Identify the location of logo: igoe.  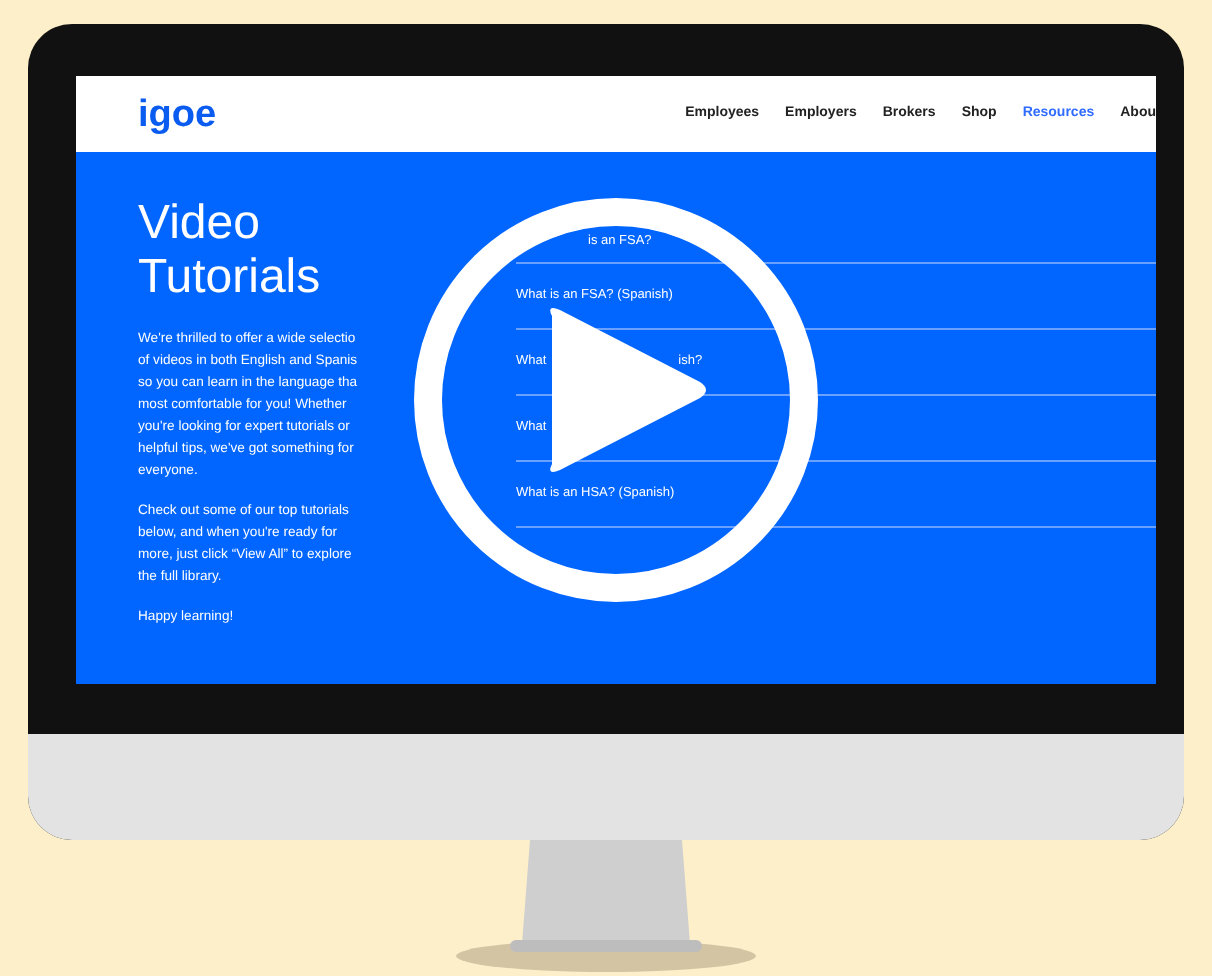
(177, 114).